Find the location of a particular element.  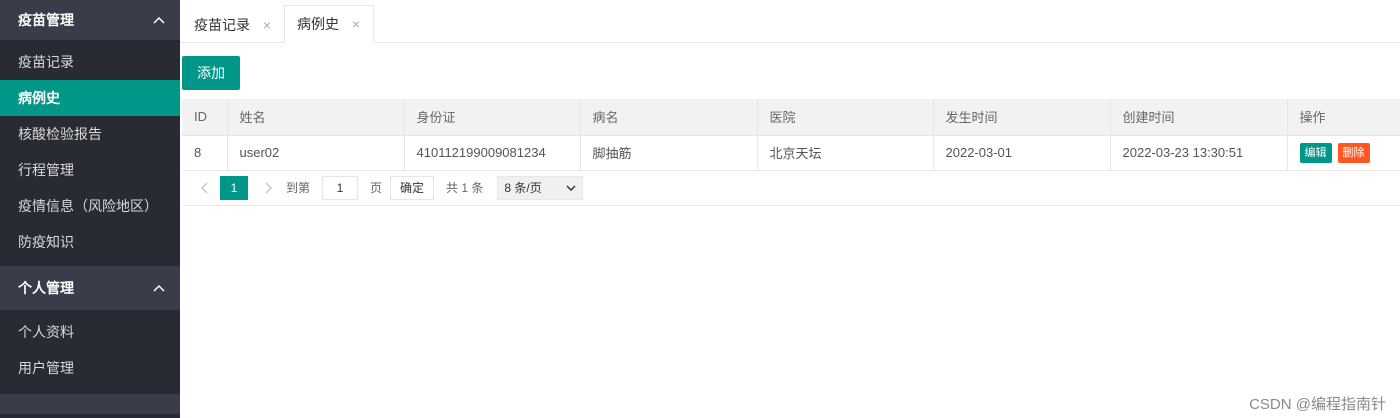

sidebar-item-itinerary: 行程管理 is located at coordinates (90, 170).